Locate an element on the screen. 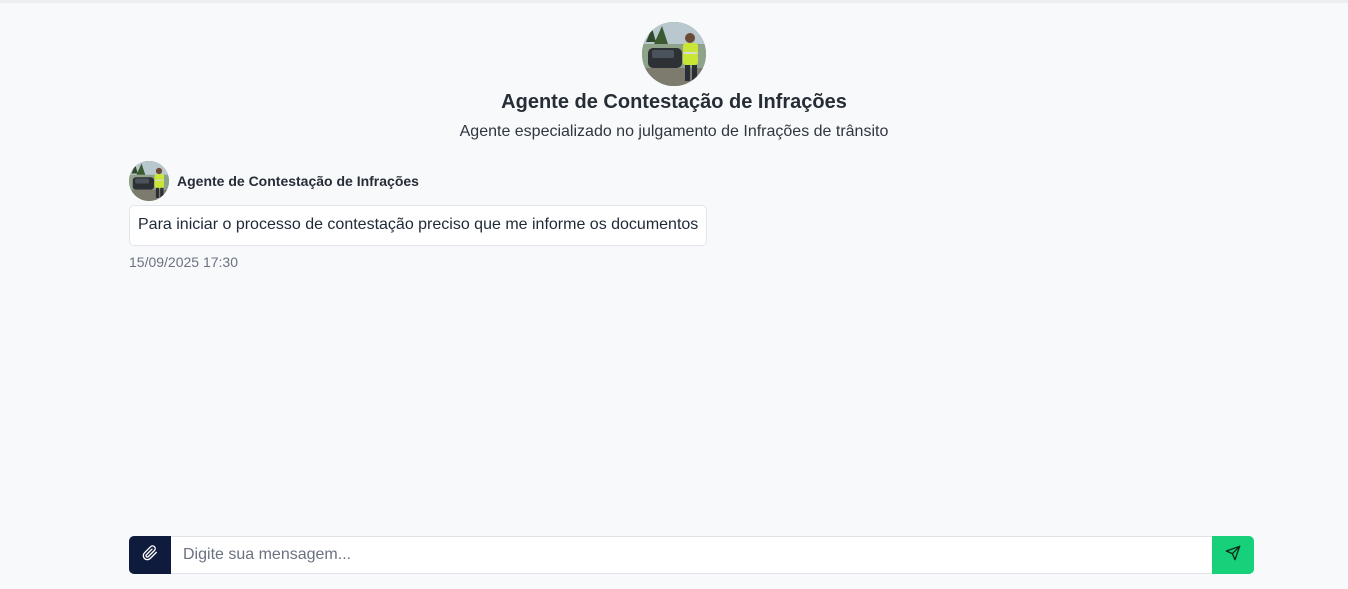 The height and width of the screenshot is (589, 1348). sender-avatar is located at coordinates (149, 180).